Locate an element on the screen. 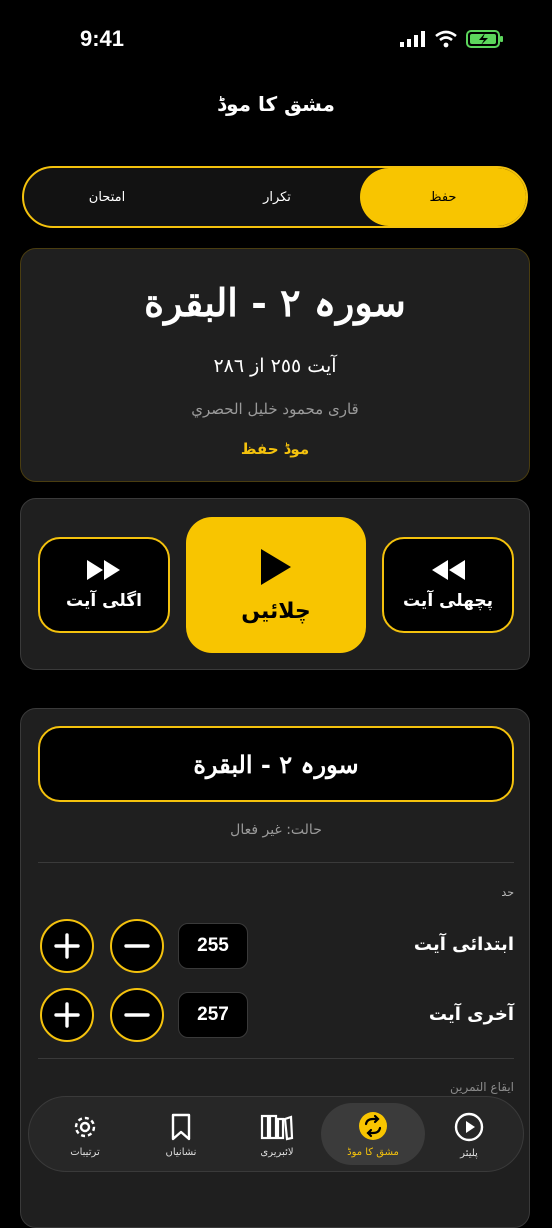 The height and width of the screenshot is (1228, 552). tab-library: لائبریری is located at coordinates (277, 1135).